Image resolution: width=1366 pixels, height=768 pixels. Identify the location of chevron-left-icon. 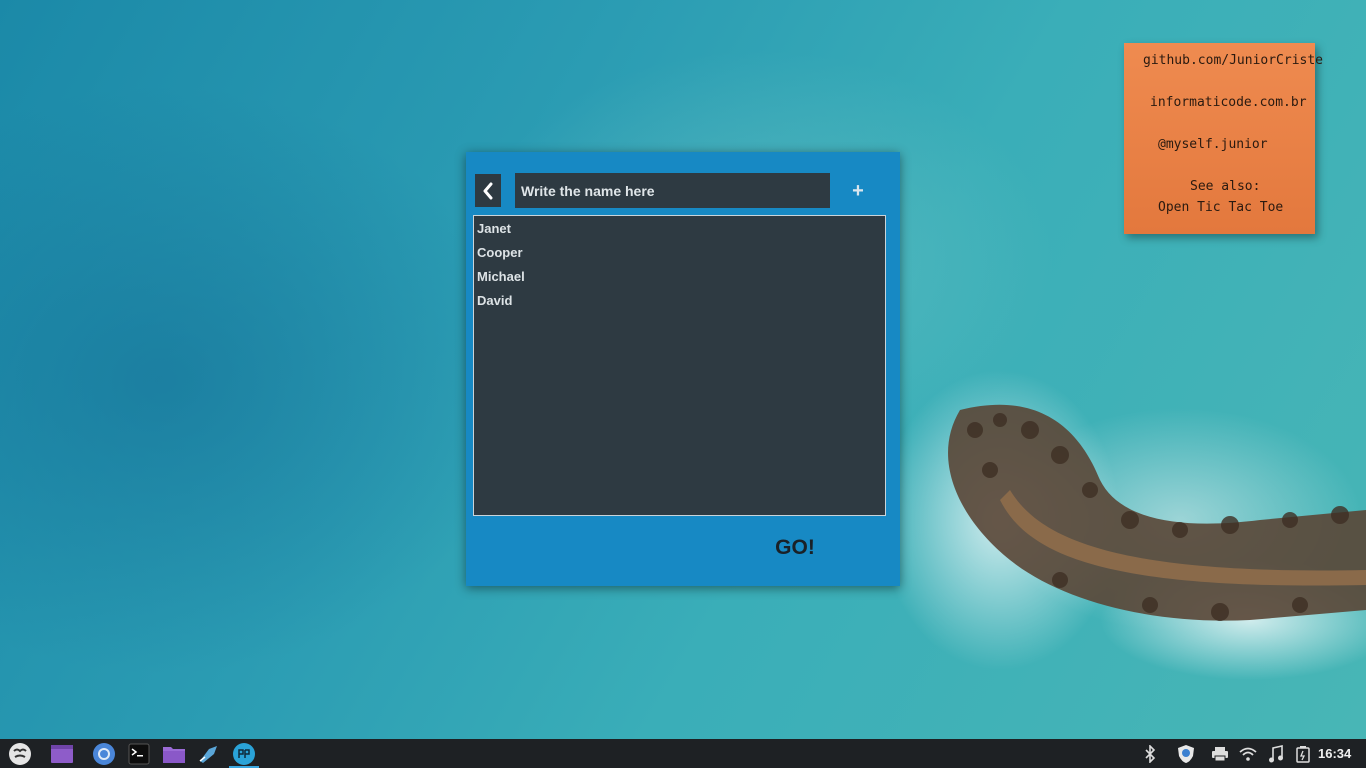
(488, 190).